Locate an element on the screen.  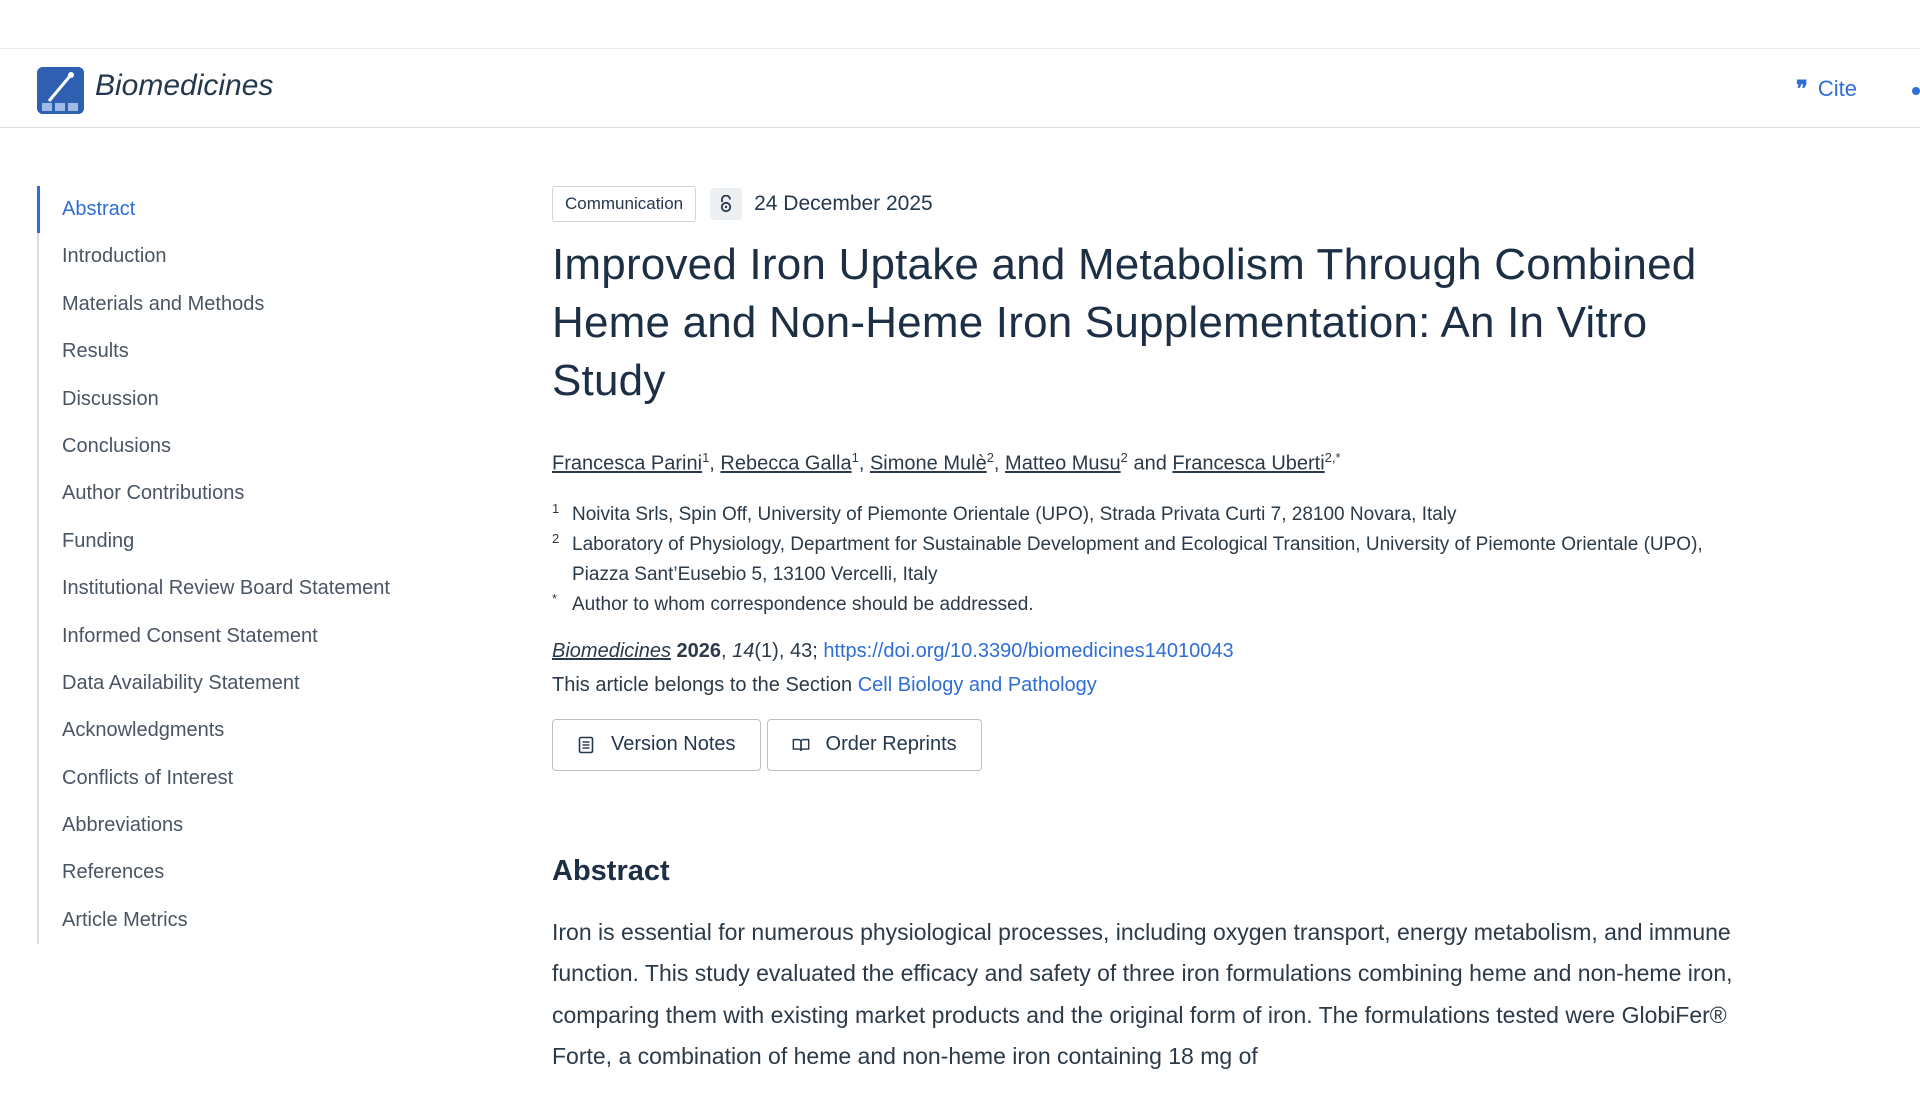
toc-item-acknowledgments: Acknowledgments is located at coordinates (249, 730).